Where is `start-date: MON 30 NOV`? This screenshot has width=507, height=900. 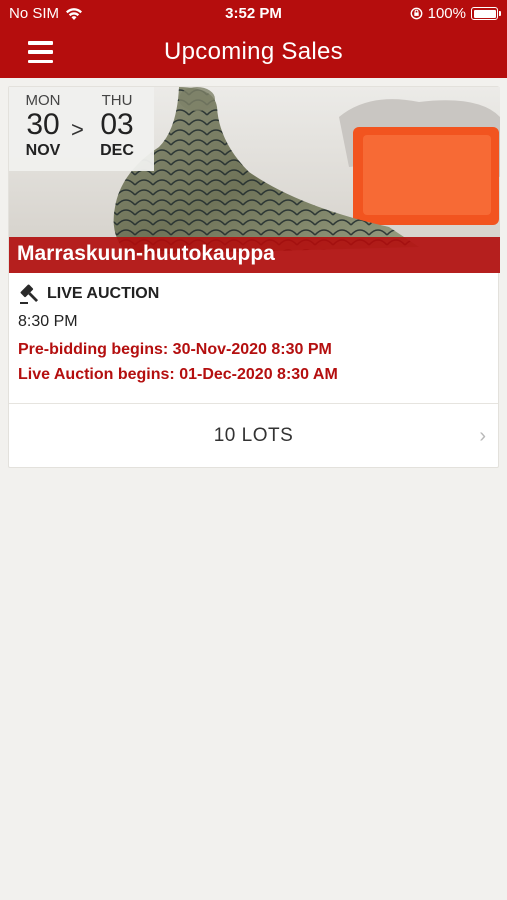
start-date: MON 30 NOV is located at coordinates (43, 126).